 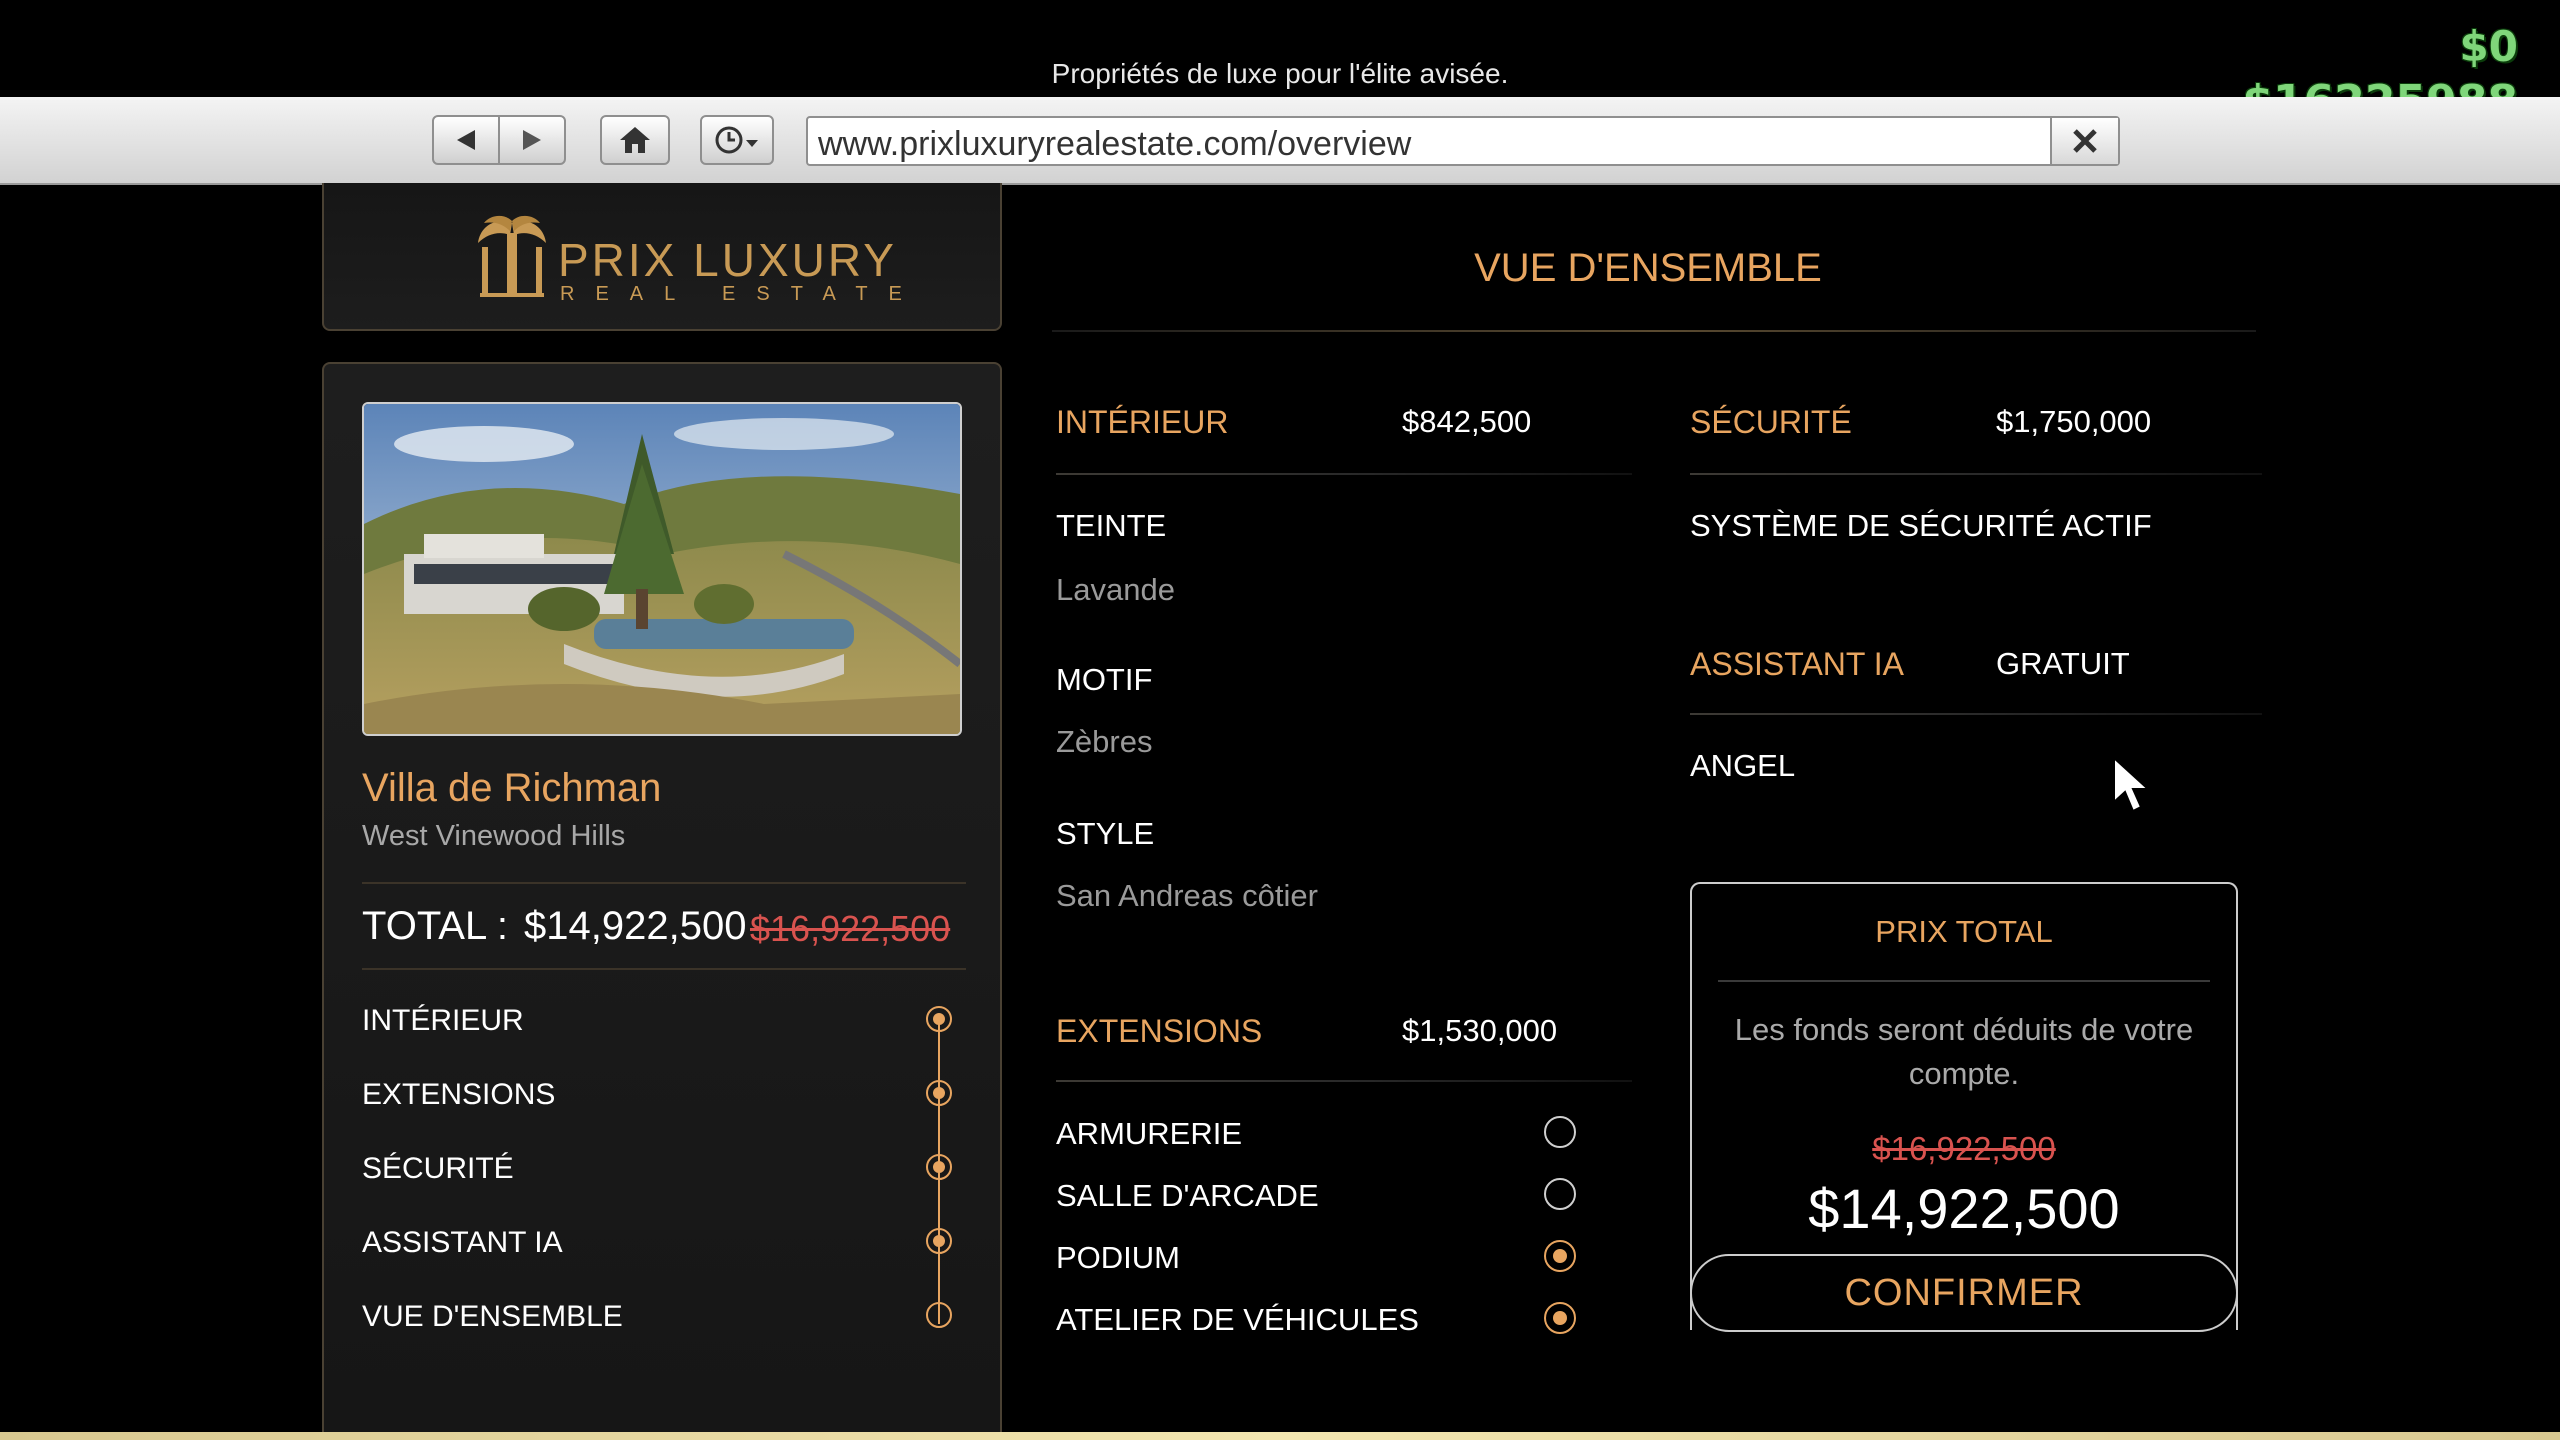 What do you see at coordinates (2063, 663) in the screenshot?
I see `ai-price: GRATUIT` at bounding box center [2063, 663].